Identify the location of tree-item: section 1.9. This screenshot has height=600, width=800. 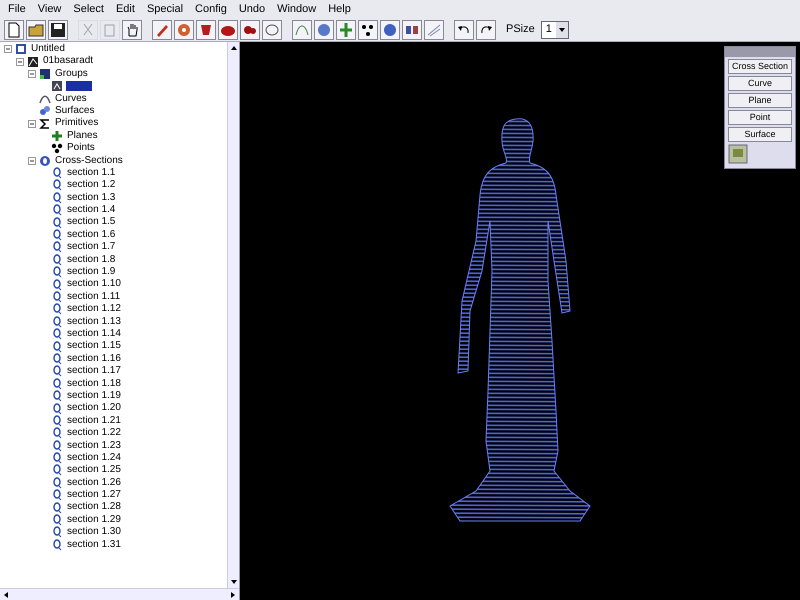
(91, 272).